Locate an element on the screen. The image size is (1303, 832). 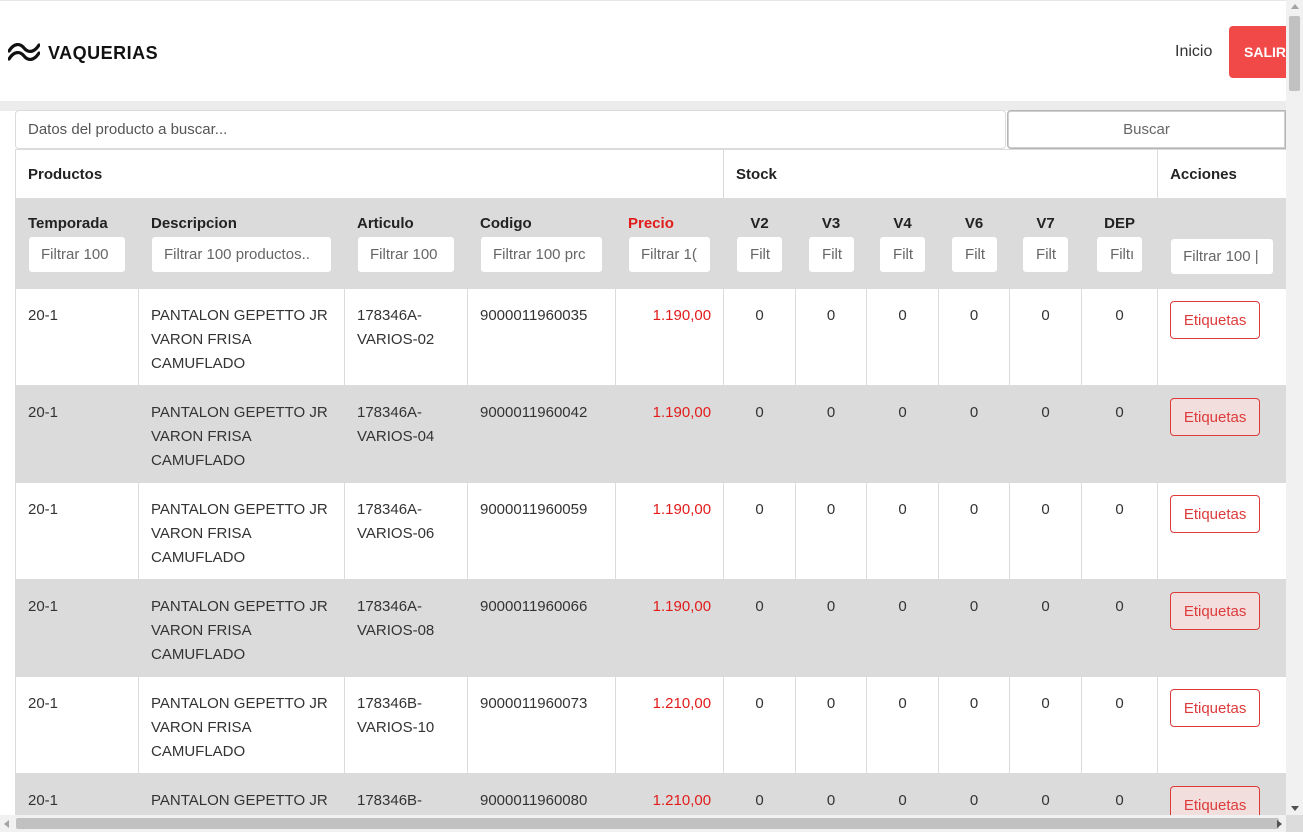
cell-v7: 0 is located at coordinates (1046, 725).